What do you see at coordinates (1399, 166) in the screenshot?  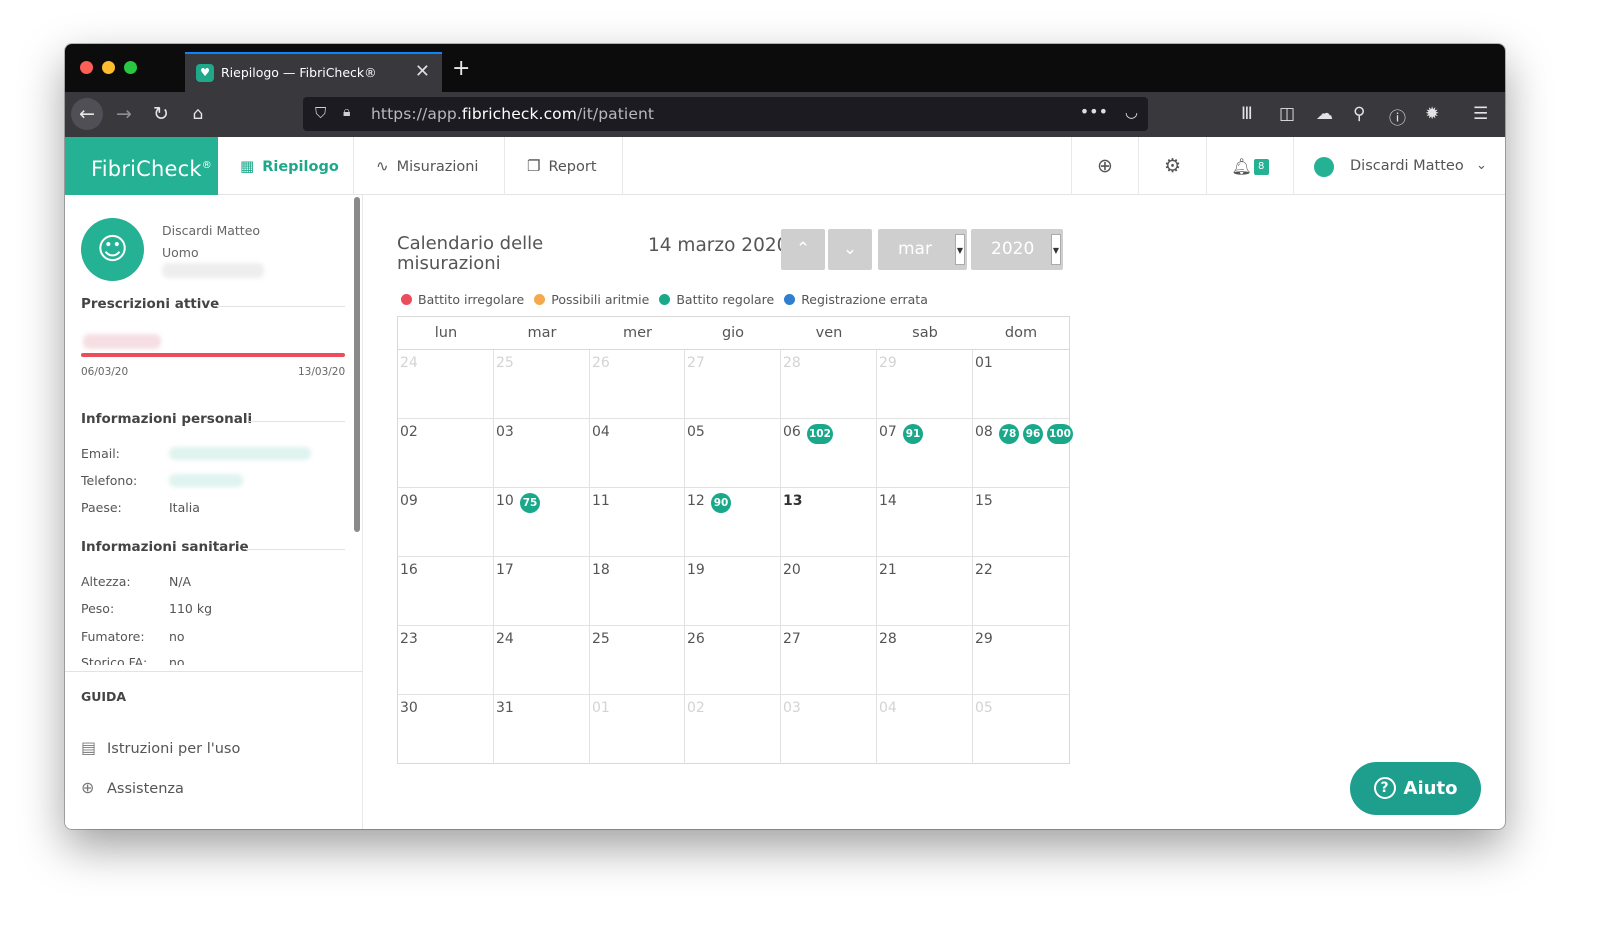 I see `user-menu: Discardi Matteo ⌄` at bounding box center [1399, 166].